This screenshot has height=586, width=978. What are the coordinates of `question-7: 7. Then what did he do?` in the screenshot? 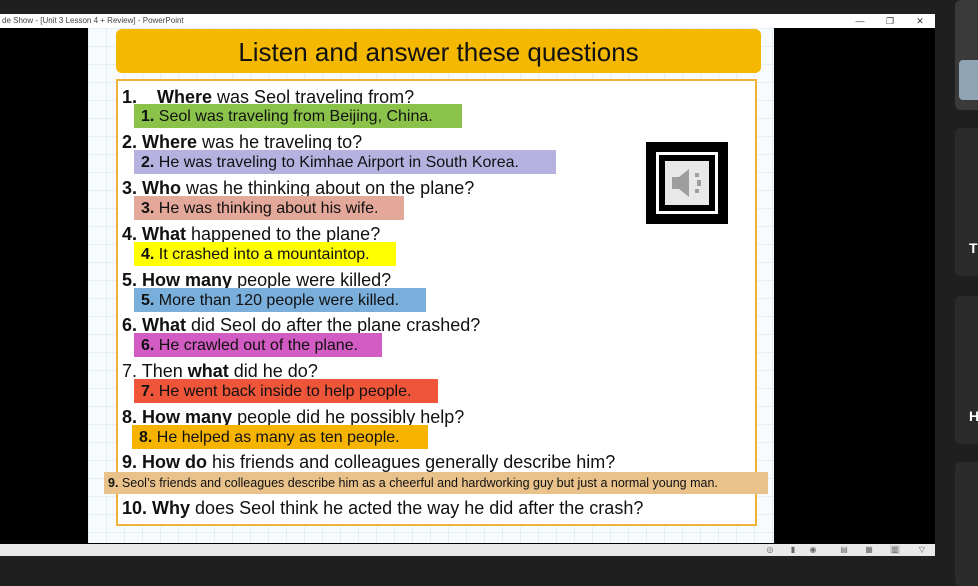 It's located at (220, 371).